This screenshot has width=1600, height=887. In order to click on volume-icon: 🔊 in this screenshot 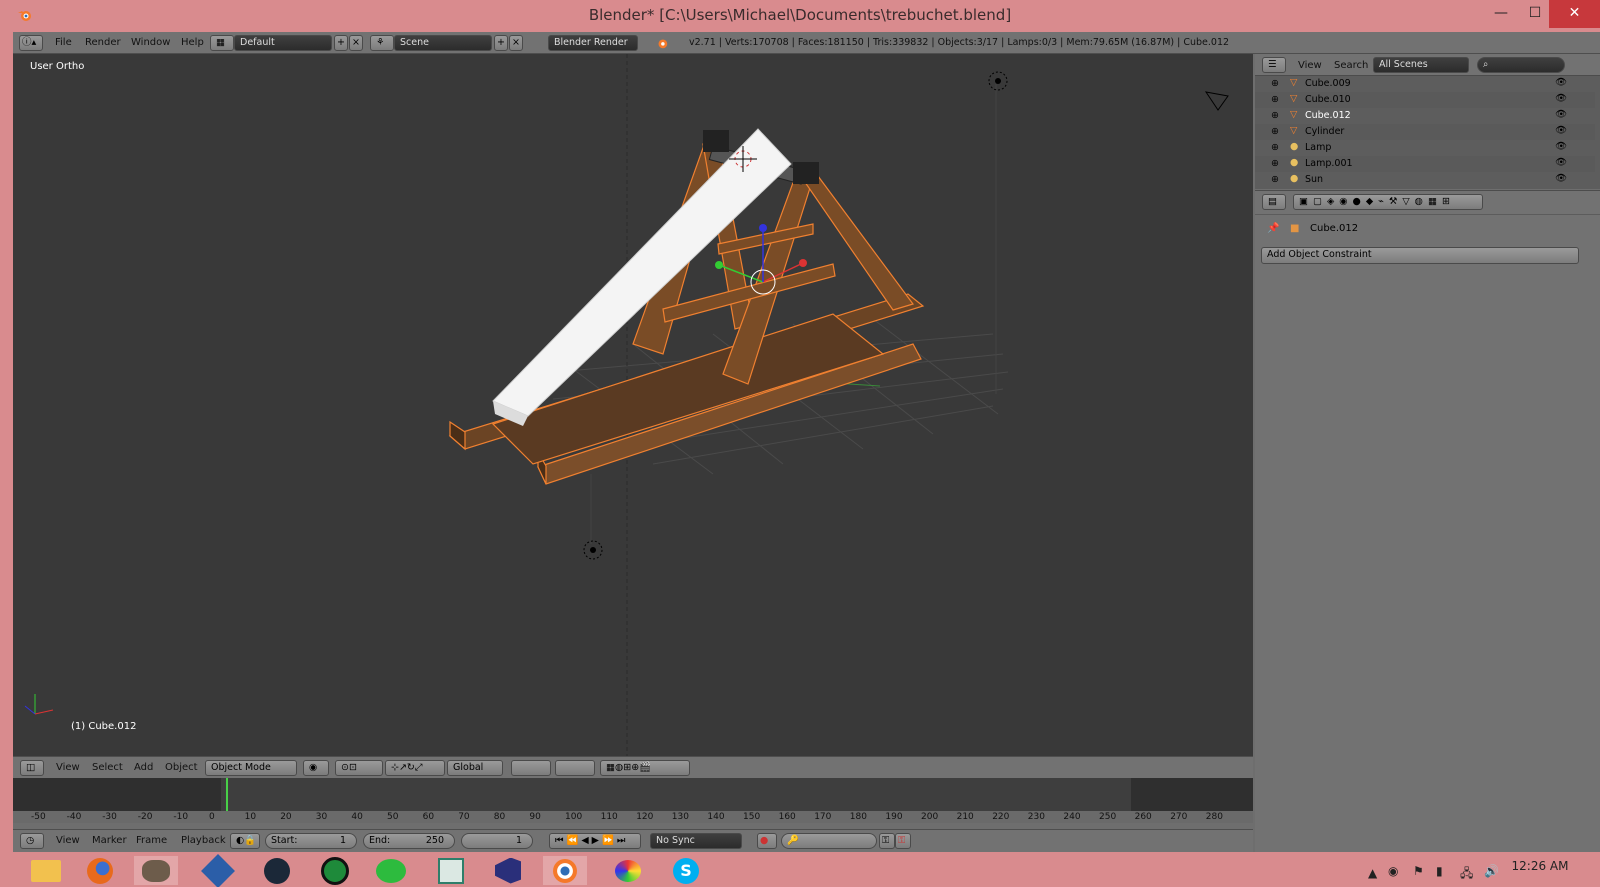, I will do `click(1491, 871)`.